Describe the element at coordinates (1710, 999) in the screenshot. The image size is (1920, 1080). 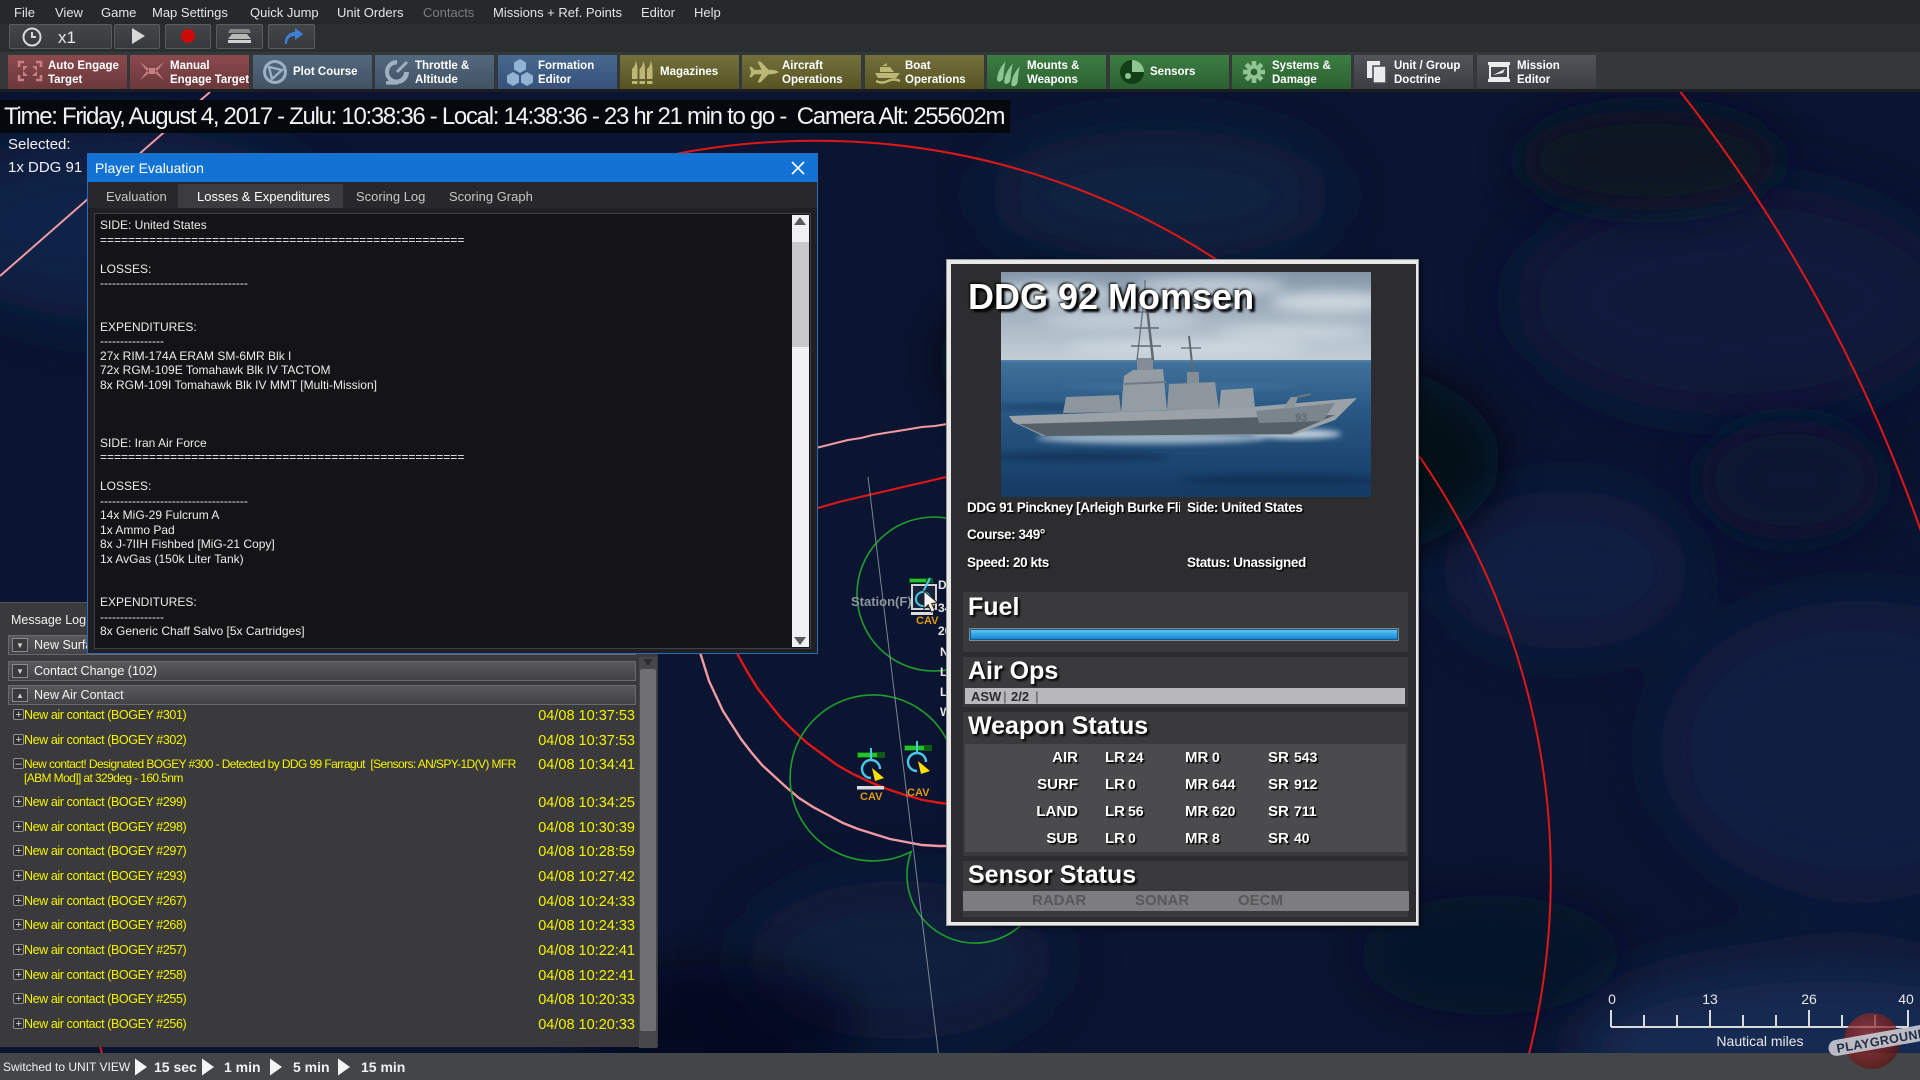
I see `svg-text: 13` at that location.